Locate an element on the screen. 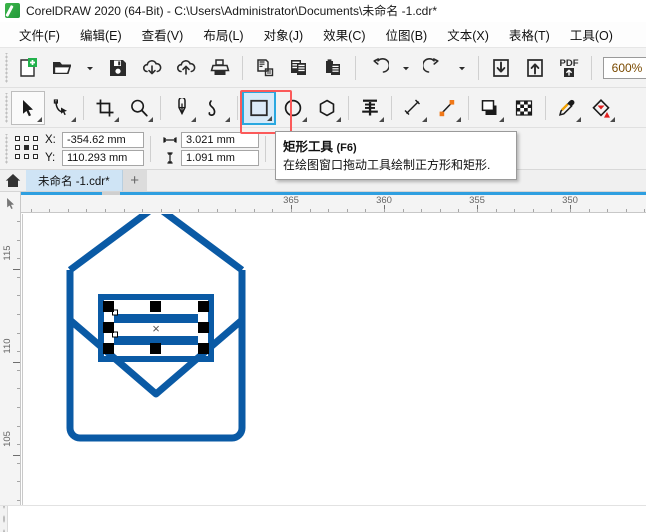 This screenshot has width=646, height=532. selection-handle-tc is located at coordinates (155, 306).